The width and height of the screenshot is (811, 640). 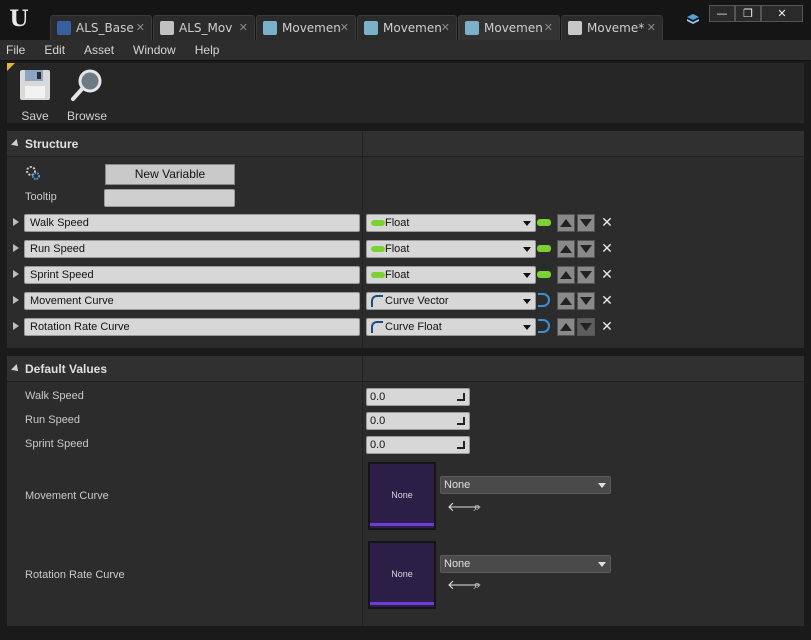 I want to click on column-divider, so click(x=362, y=491).